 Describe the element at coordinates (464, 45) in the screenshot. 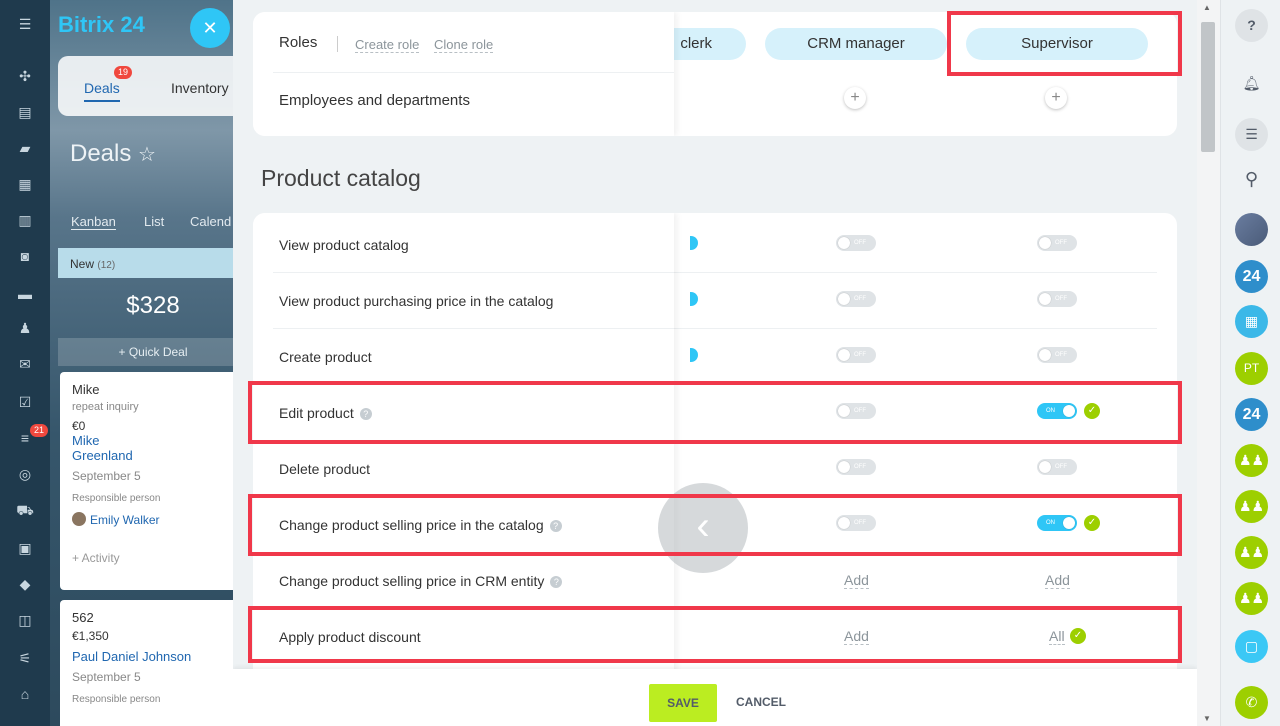

I see `clone-role-link: Clone role` at that location.